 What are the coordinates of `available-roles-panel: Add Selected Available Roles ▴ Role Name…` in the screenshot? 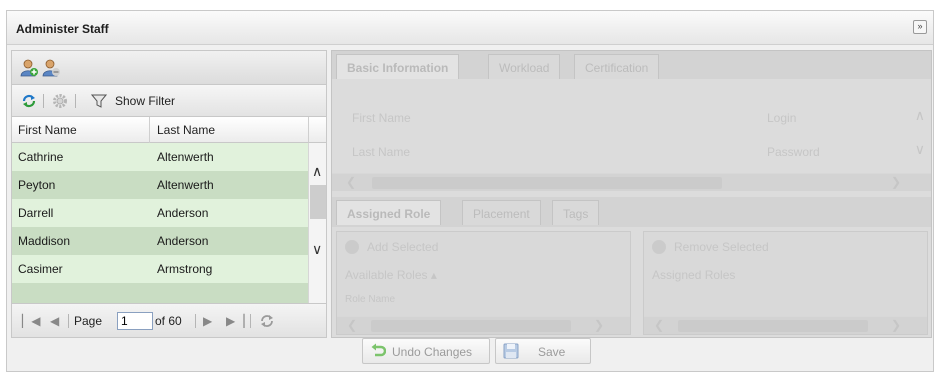 It's located at (483, 283).